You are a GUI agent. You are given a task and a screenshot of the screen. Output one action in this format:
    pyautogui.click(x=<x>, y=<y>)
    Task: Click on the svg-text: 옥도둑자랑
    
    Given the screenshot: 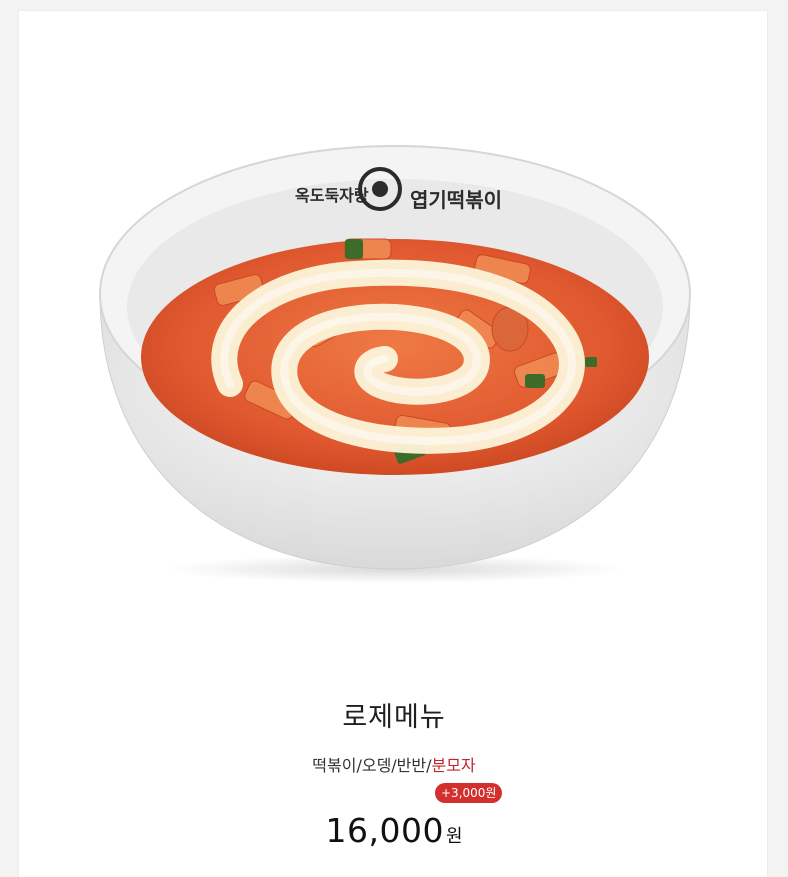 What is the action you would take?
    pyautogui.click(x=332, y=195)
    